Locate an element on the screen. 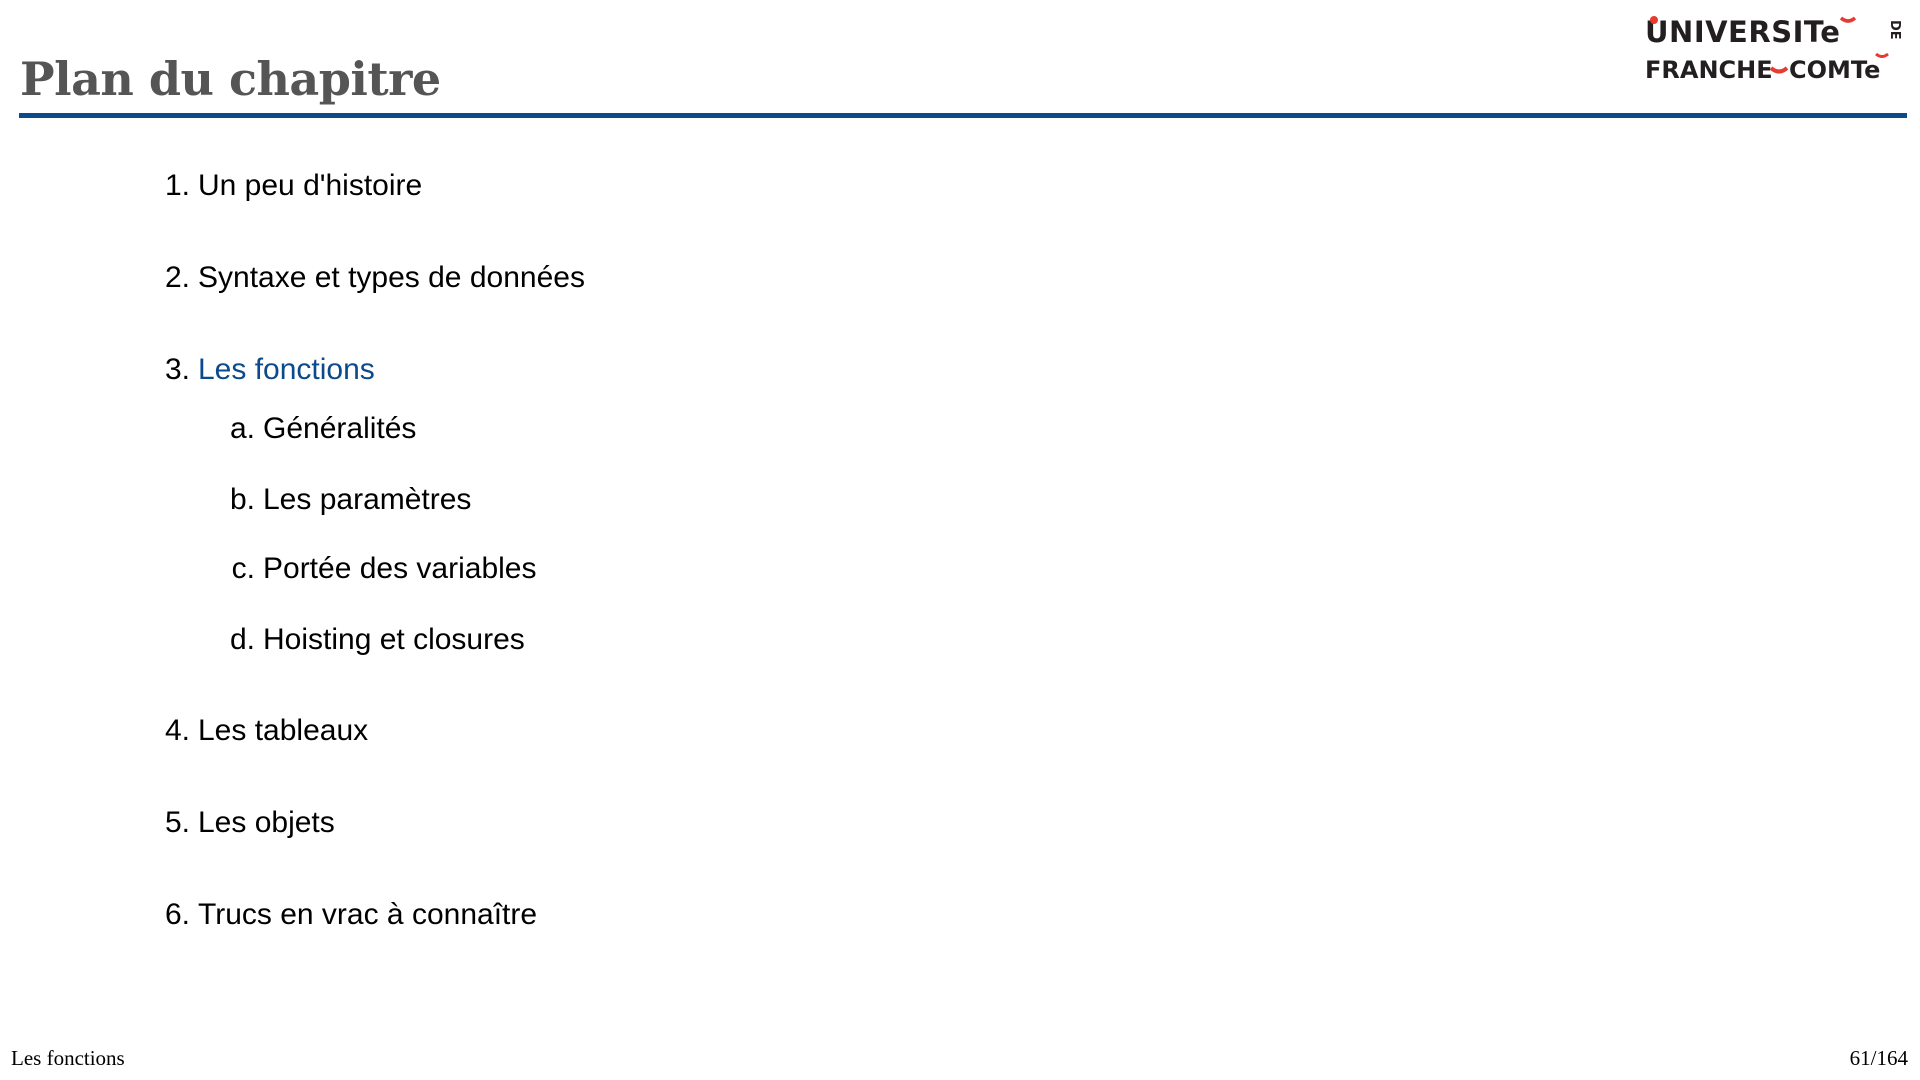 The width and height of the screenshot is (1920, 1080). outline-item-label: Hoisting et closures is located at coordinates (394, 639).